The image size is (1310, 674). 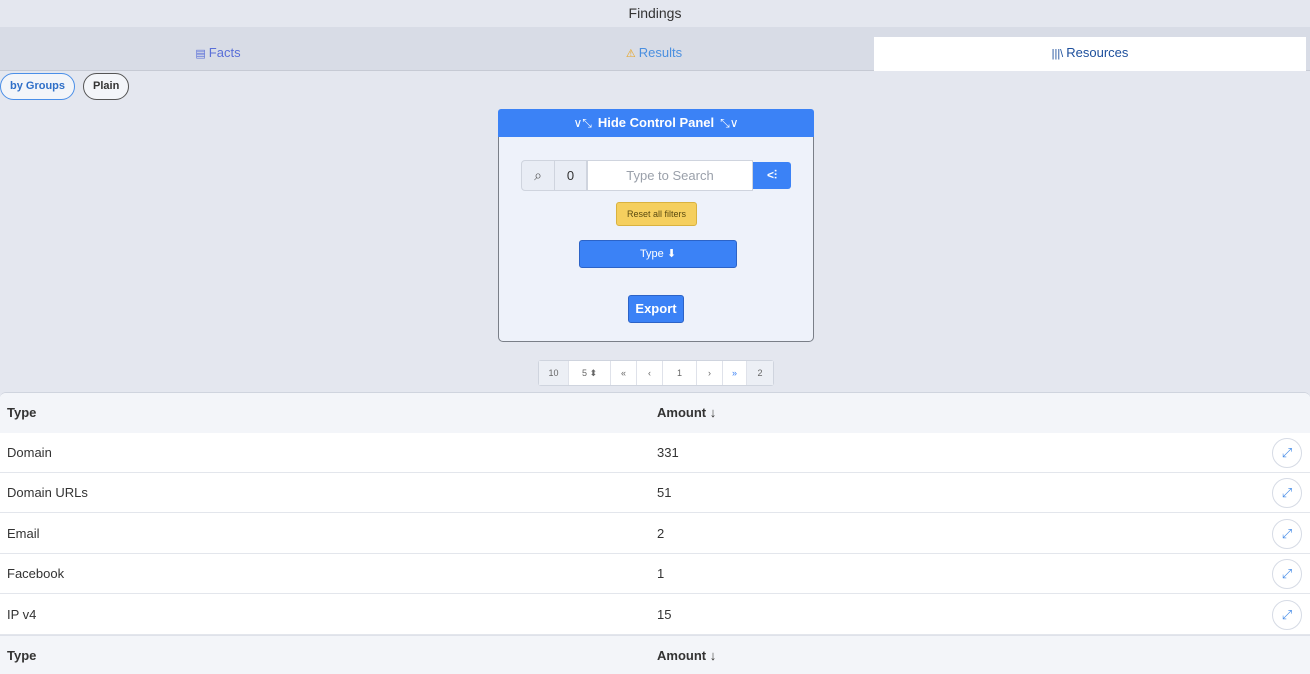 What do you see at coordinates (224, 52) in the screenshot?
I see `tab-facts-label: Facts` at bounding box center [224, 52].